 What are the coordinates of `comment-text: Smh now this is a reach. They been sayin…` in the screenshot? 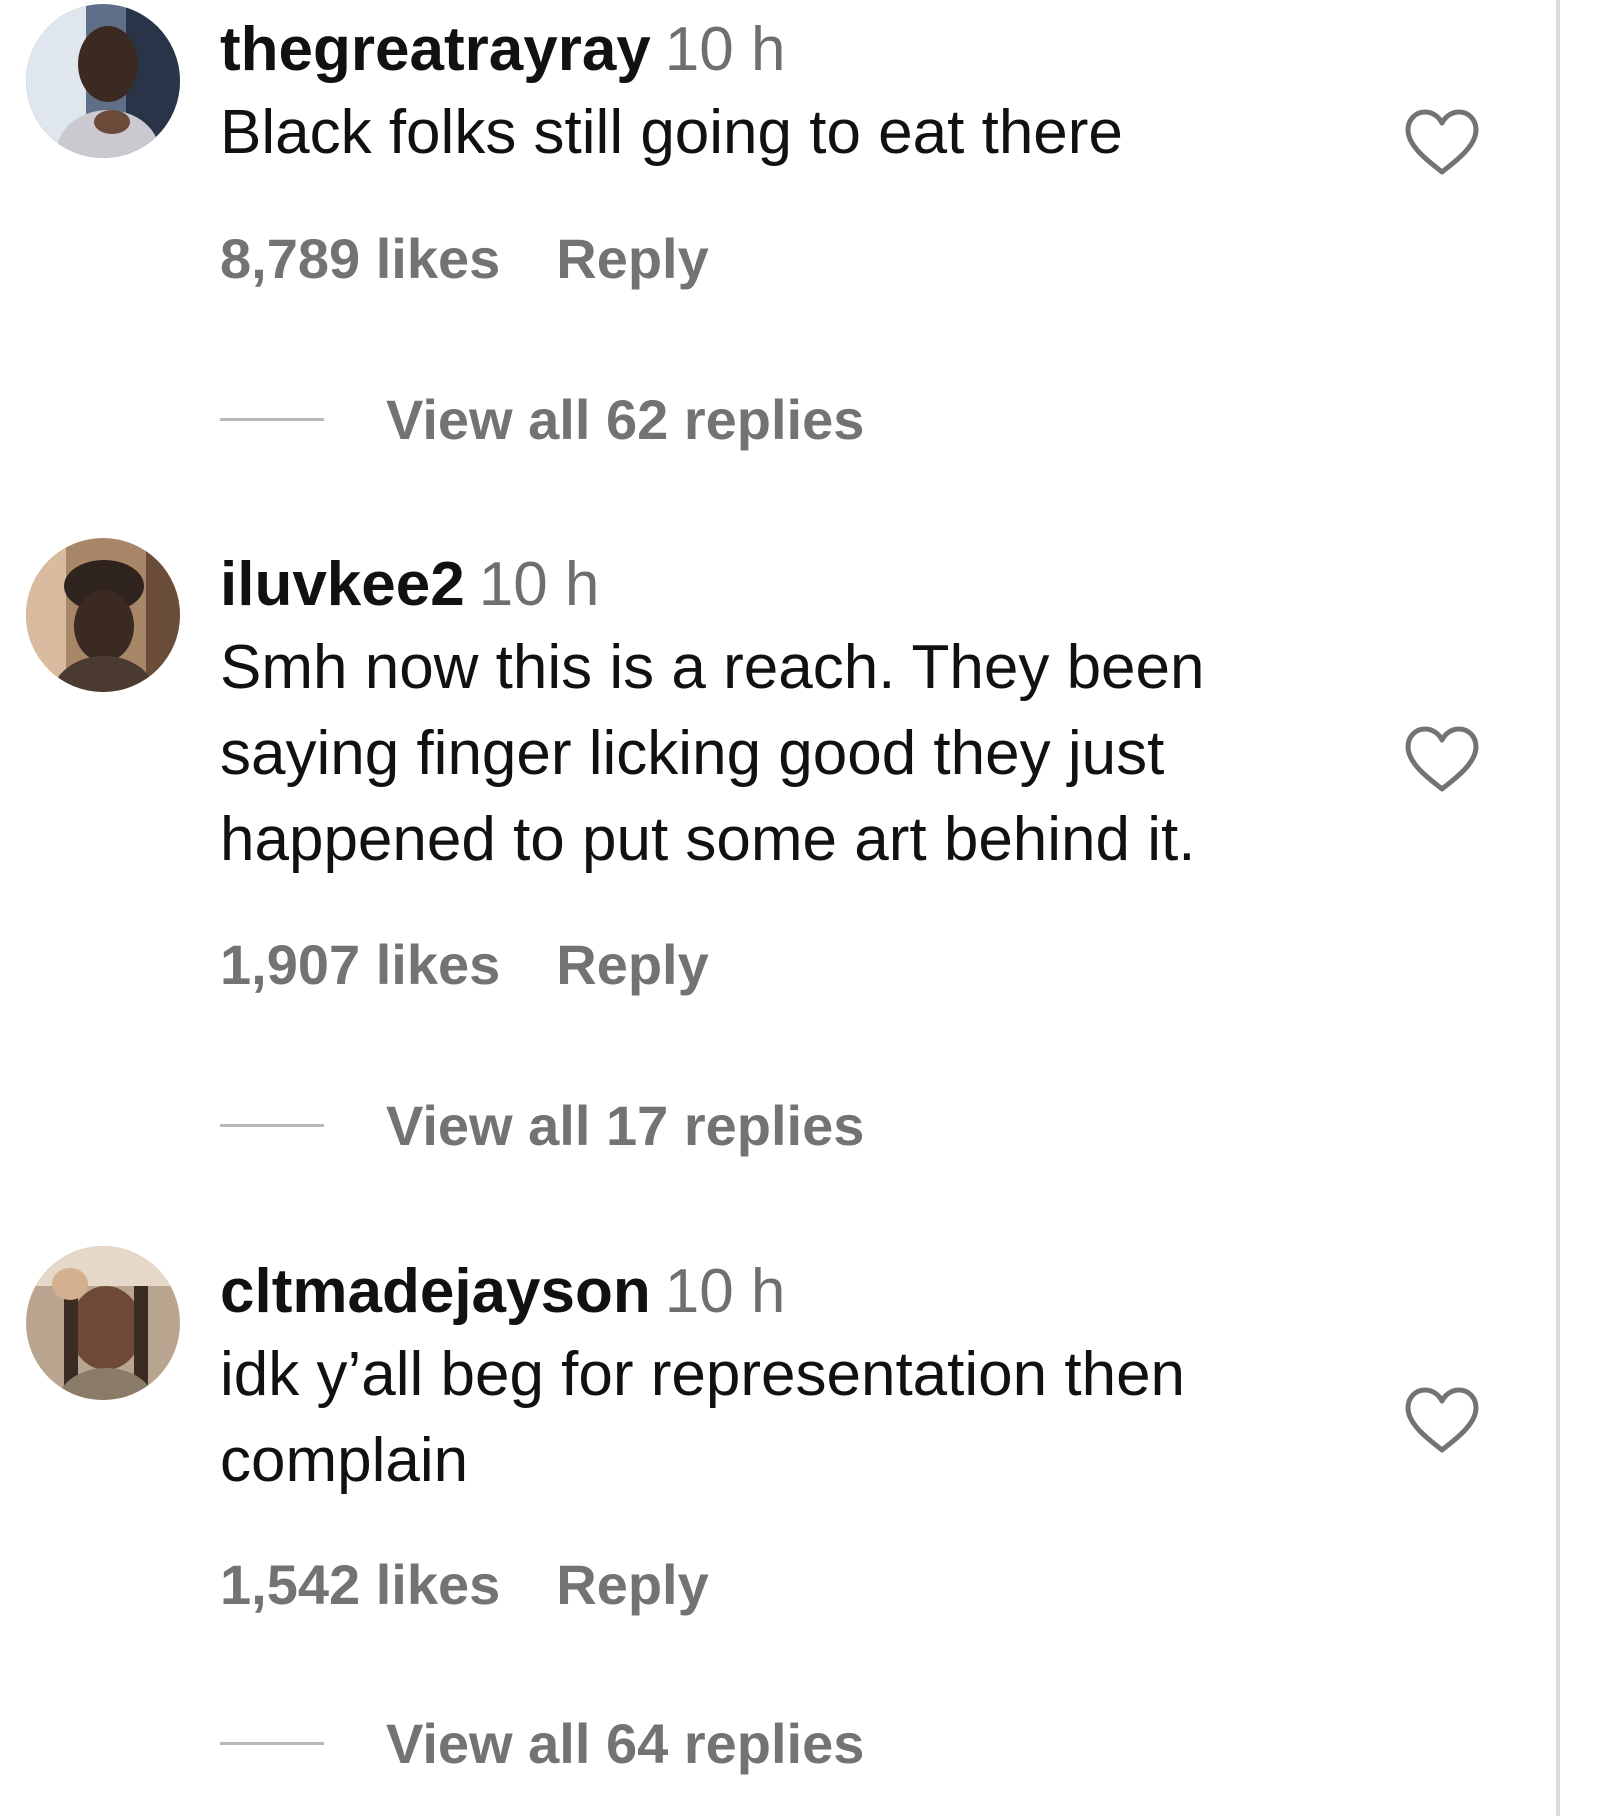 It's located at (712, 753).